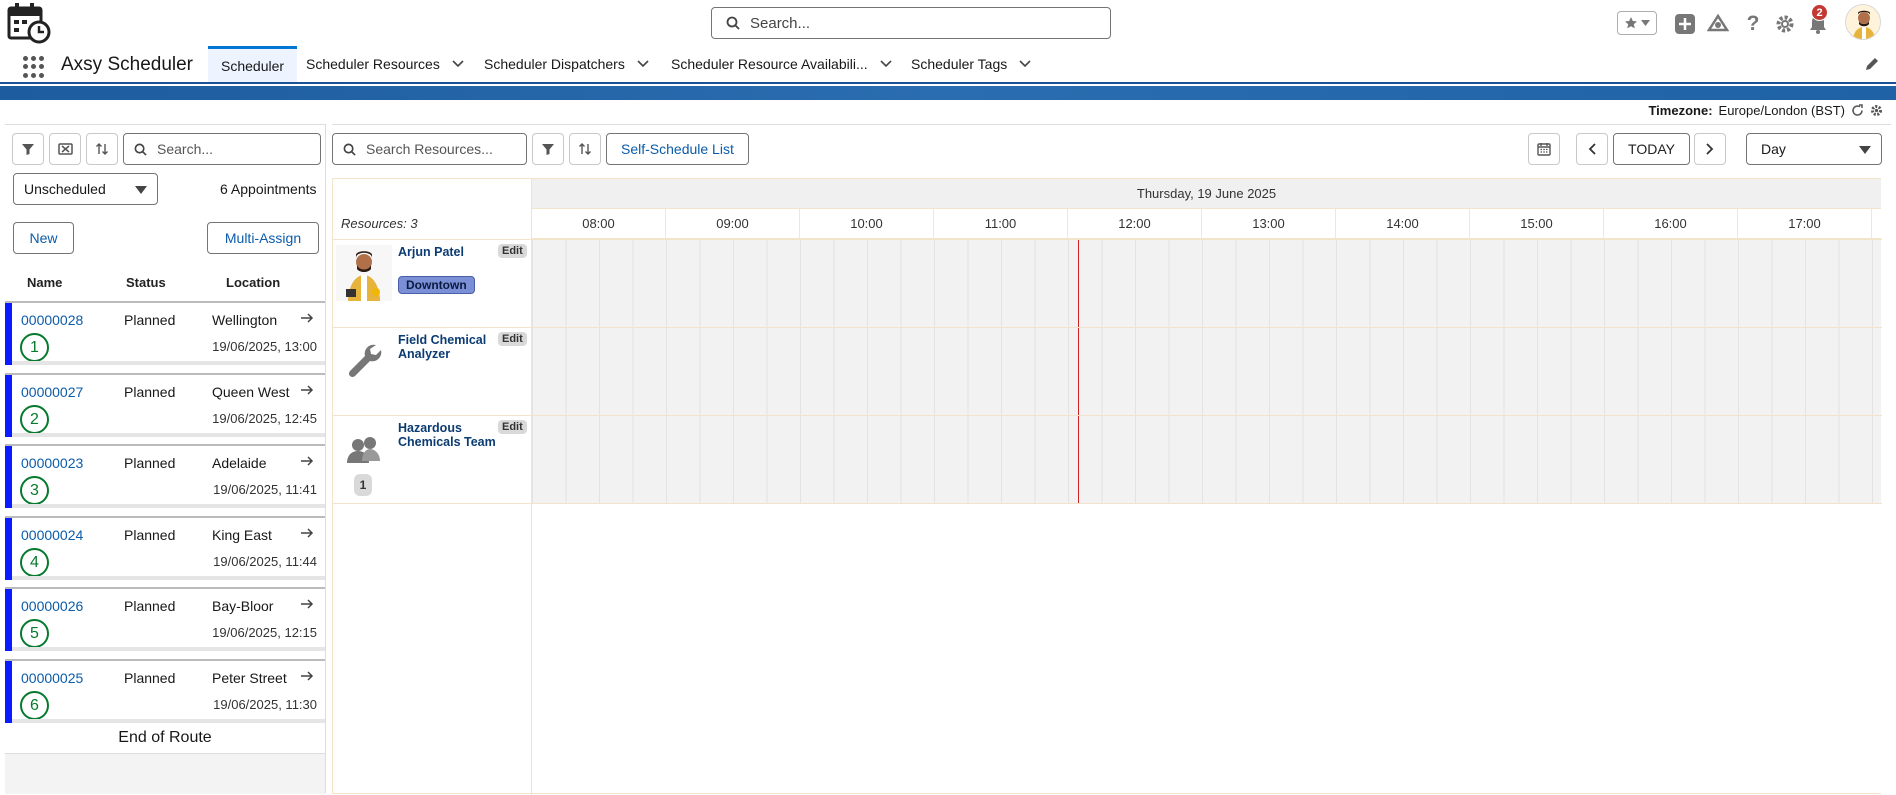 The image size is (1896, 795). What do you see at coordinates (85, 189) in the screenshot?
I see `appointment-filter-select: Unscheduled` at bounding box center [85, 189].